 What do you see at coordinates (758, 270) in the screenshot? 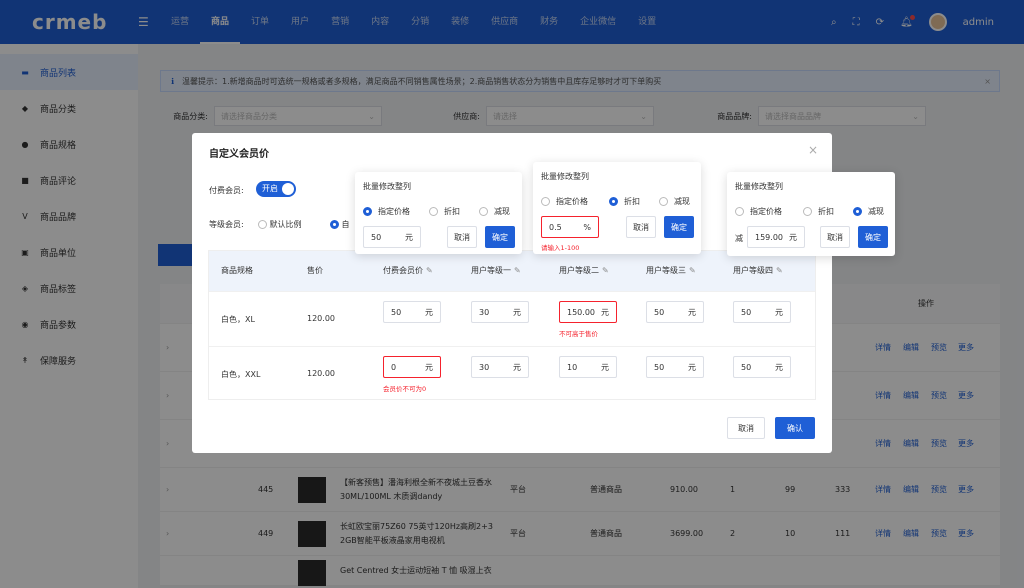
I see `column-header-level4: 用户等级四 ✎` at bounding box center [758, 270].